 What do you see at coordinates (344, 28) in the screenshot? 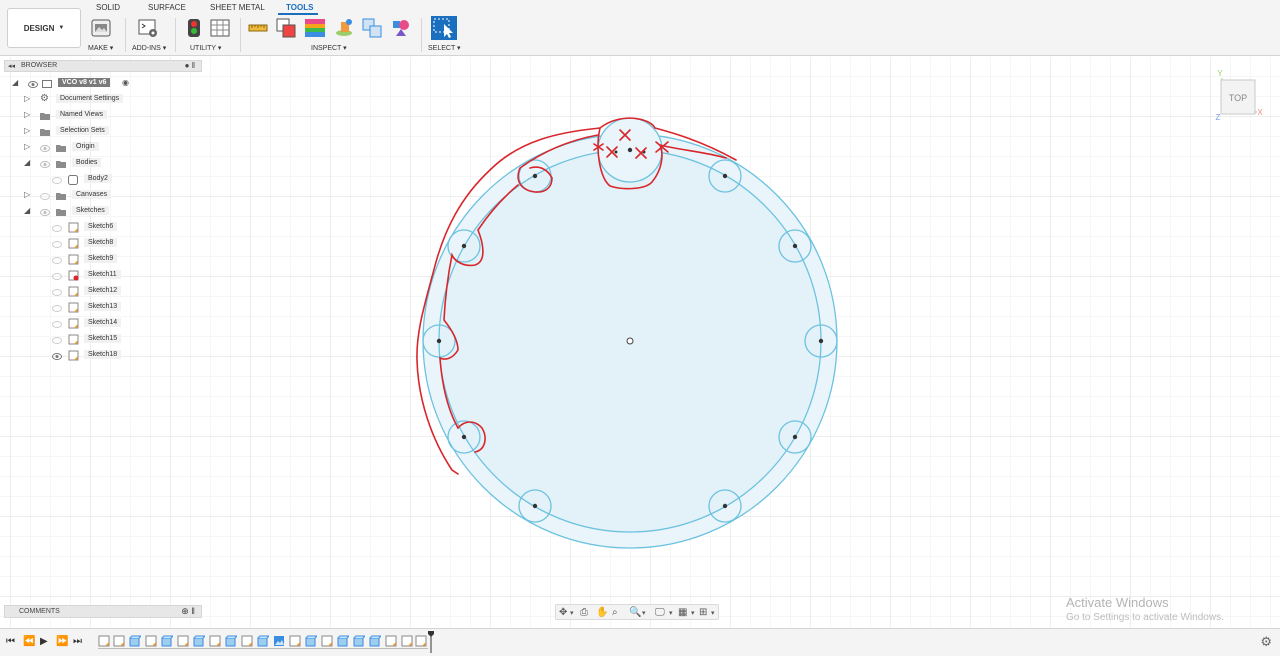
I see `draft-analysis-icon` at bounding box center [344, 28].